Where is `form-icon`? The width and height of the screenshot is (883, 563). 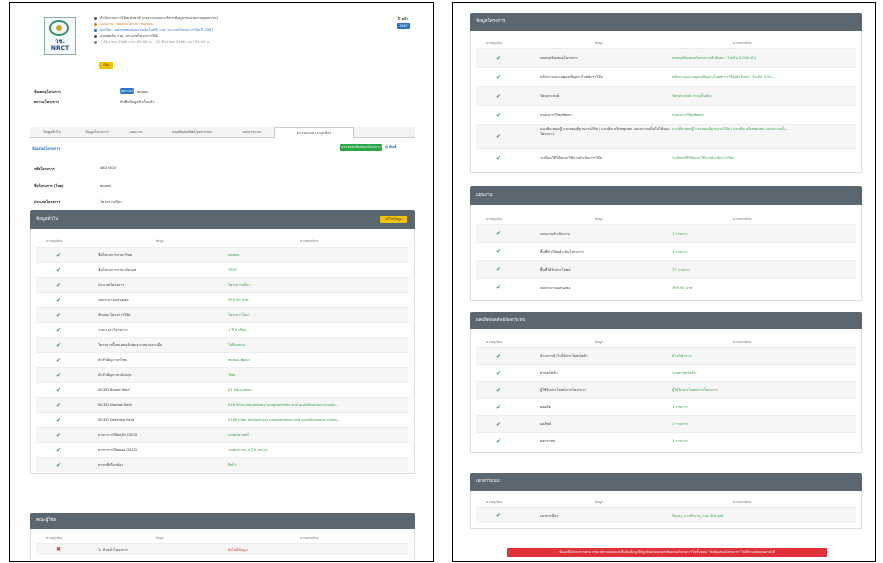
form-icon is located at coordinates (95, 36).